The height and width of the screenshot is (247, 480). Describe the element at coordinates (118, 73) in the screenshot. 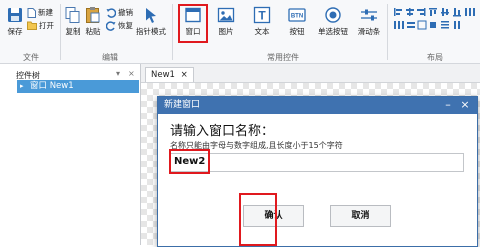

I see `pin-icon: ▾` at that location.